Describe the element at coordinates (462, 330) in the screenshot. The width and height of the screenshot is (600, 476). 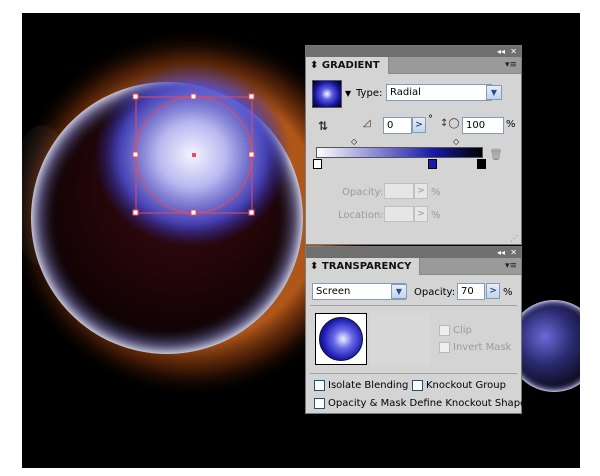
I see `clip-label: Clip` at that location.